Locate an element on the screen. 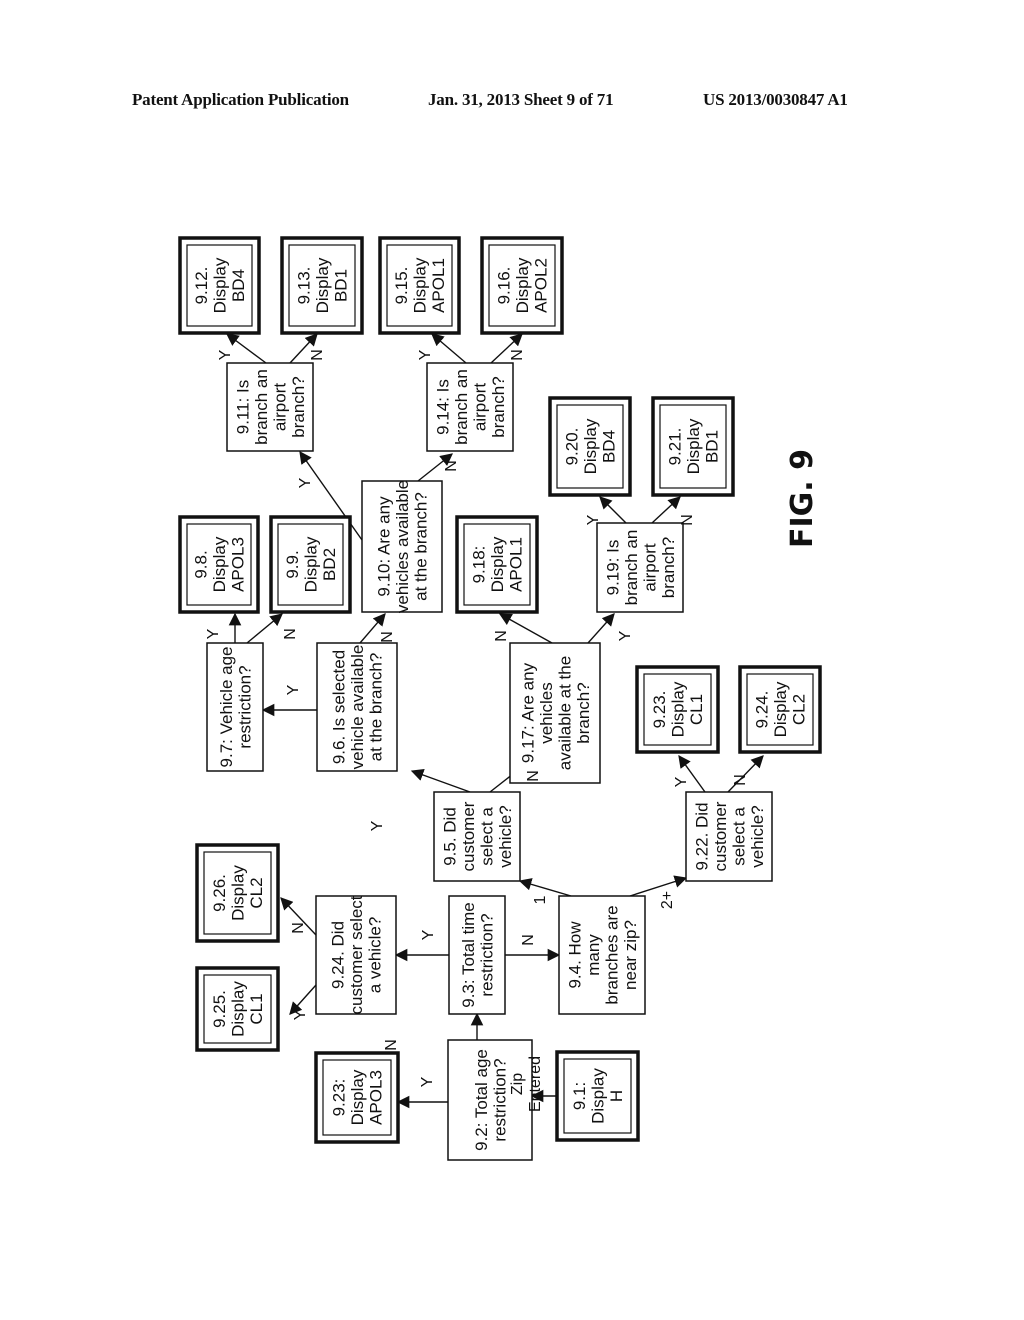 Image resolution: width=1024 pixels, height=1320 pixels. box-text-line: 9.24. Did is located at coordinates (338, 955).